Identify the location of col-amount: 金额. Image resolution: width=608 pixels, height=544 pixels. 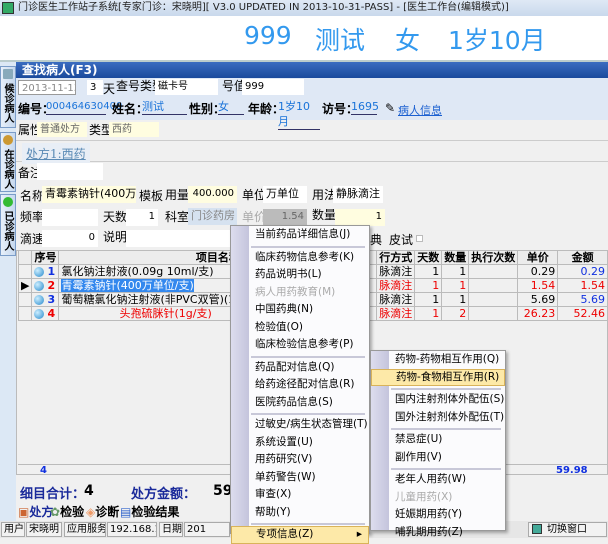
(582, 257).